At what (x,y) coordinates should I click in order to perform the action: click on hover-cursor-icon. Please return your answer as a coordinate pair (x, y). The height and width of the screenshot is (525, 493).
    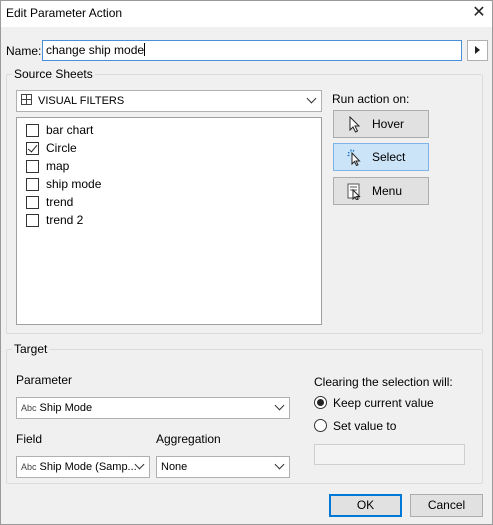
    Looking at the image, I should click on (355, 124).